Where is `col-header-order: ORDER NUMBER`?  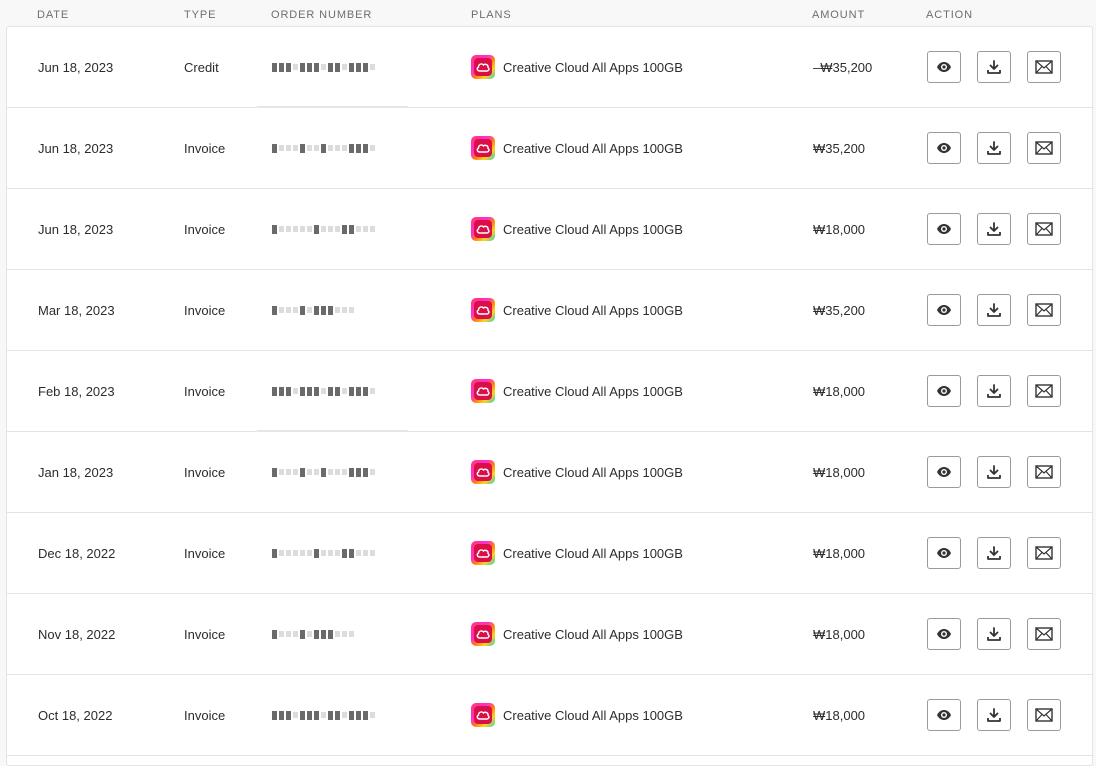
col-header-order: ORDER NUMBER is located at coordinates (322, 15).